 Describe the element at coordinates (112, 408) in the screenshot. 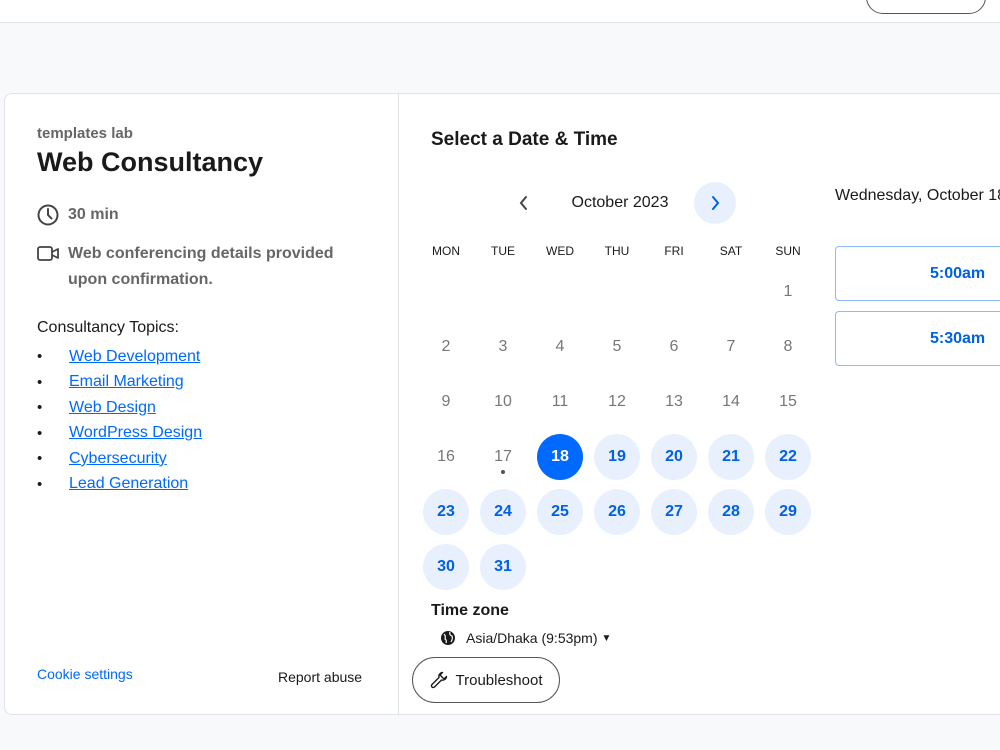

I see `topic-link-web-design: Web Design` at that location.